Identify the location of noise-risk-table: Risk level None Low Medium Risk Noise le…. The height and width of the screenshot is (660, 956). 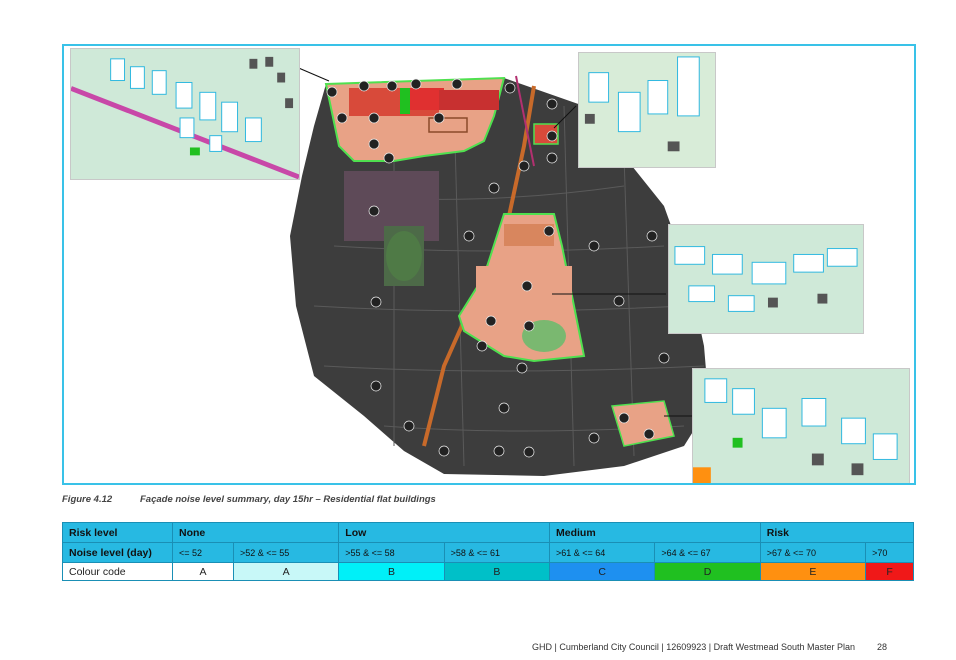
(488, 551).